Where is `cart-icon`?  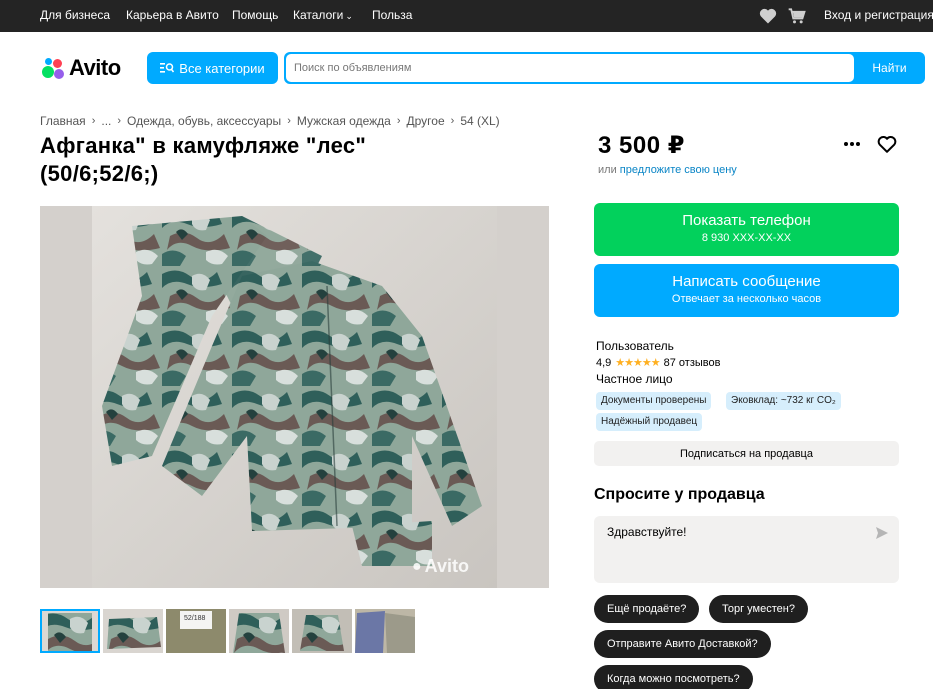 cart-icon is located at coordinates (797, 16).